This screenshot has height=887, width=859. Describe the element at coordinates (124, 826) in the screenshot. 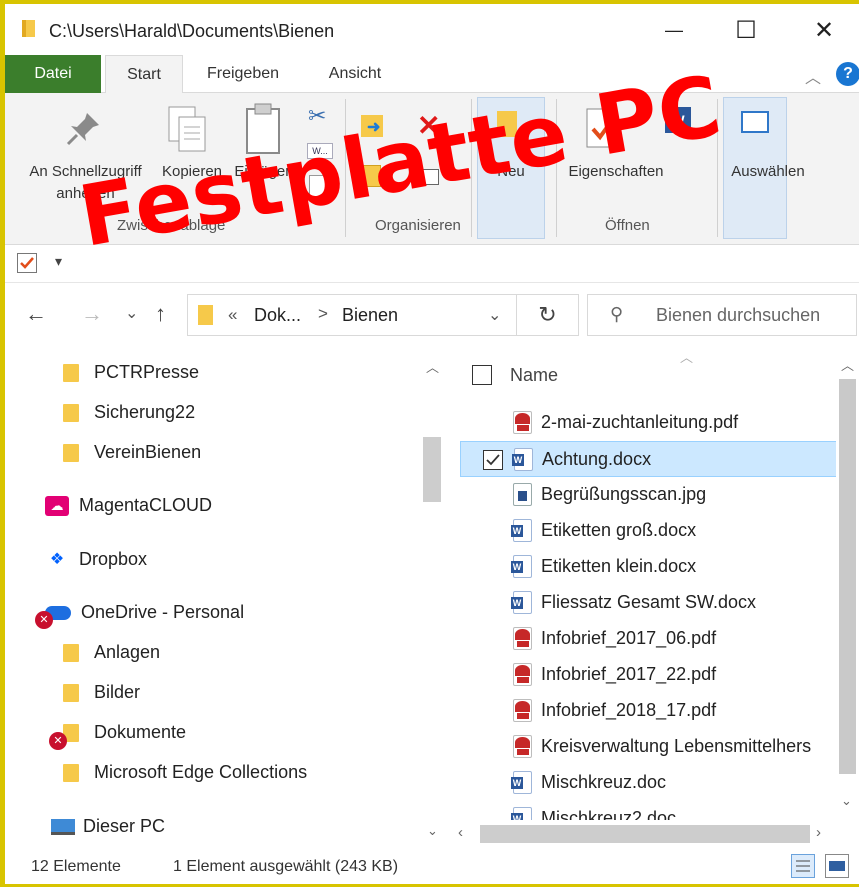

I see `nav-label: Dieser PC` at that location.